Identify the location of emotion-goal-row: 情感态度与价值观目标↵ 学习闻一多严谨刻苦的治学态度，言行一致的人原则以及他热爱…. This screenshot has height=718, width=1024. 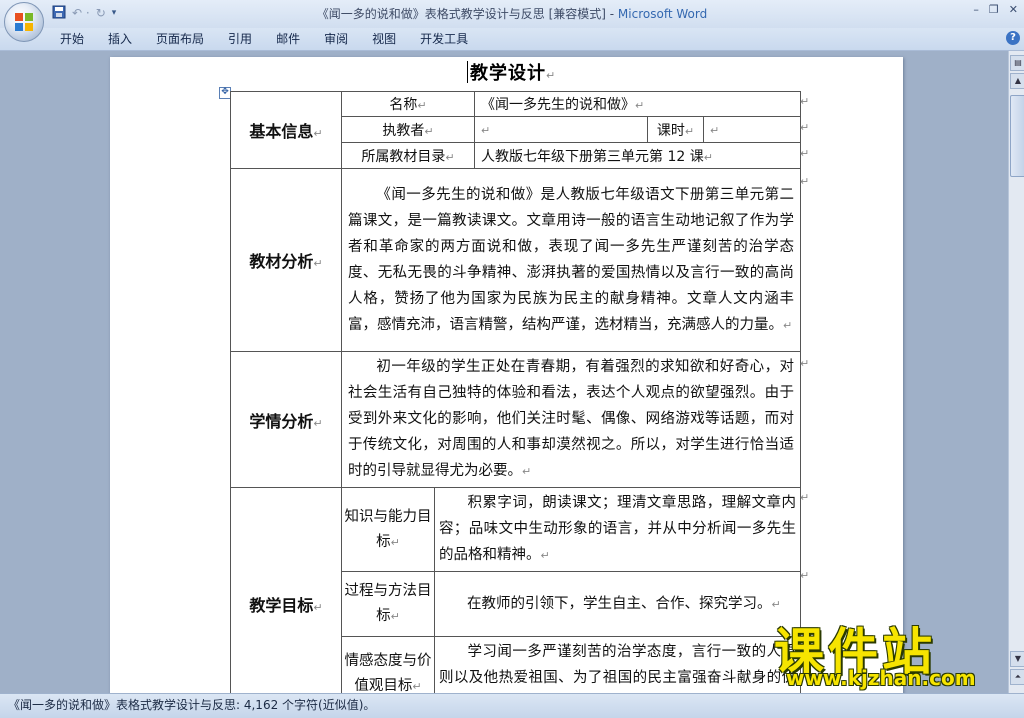
(571, 664).